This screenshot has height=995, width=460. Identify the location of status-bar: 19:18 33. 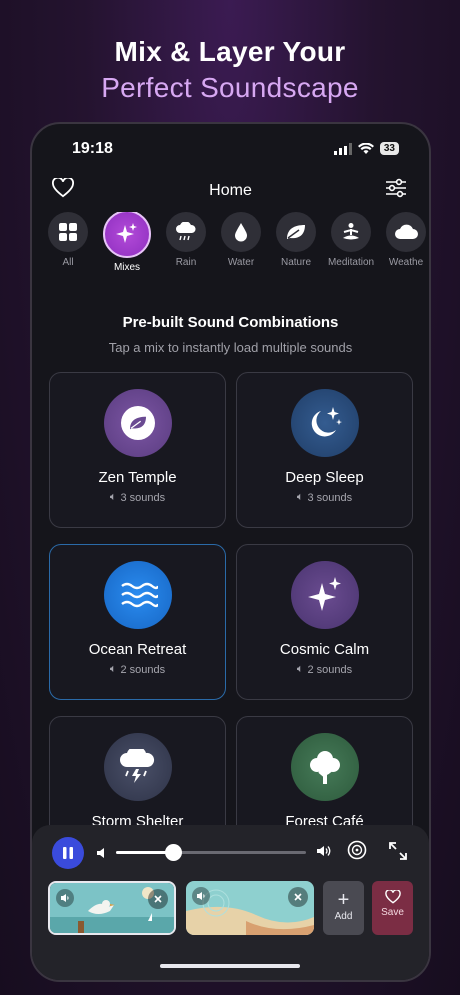
(230, 150).